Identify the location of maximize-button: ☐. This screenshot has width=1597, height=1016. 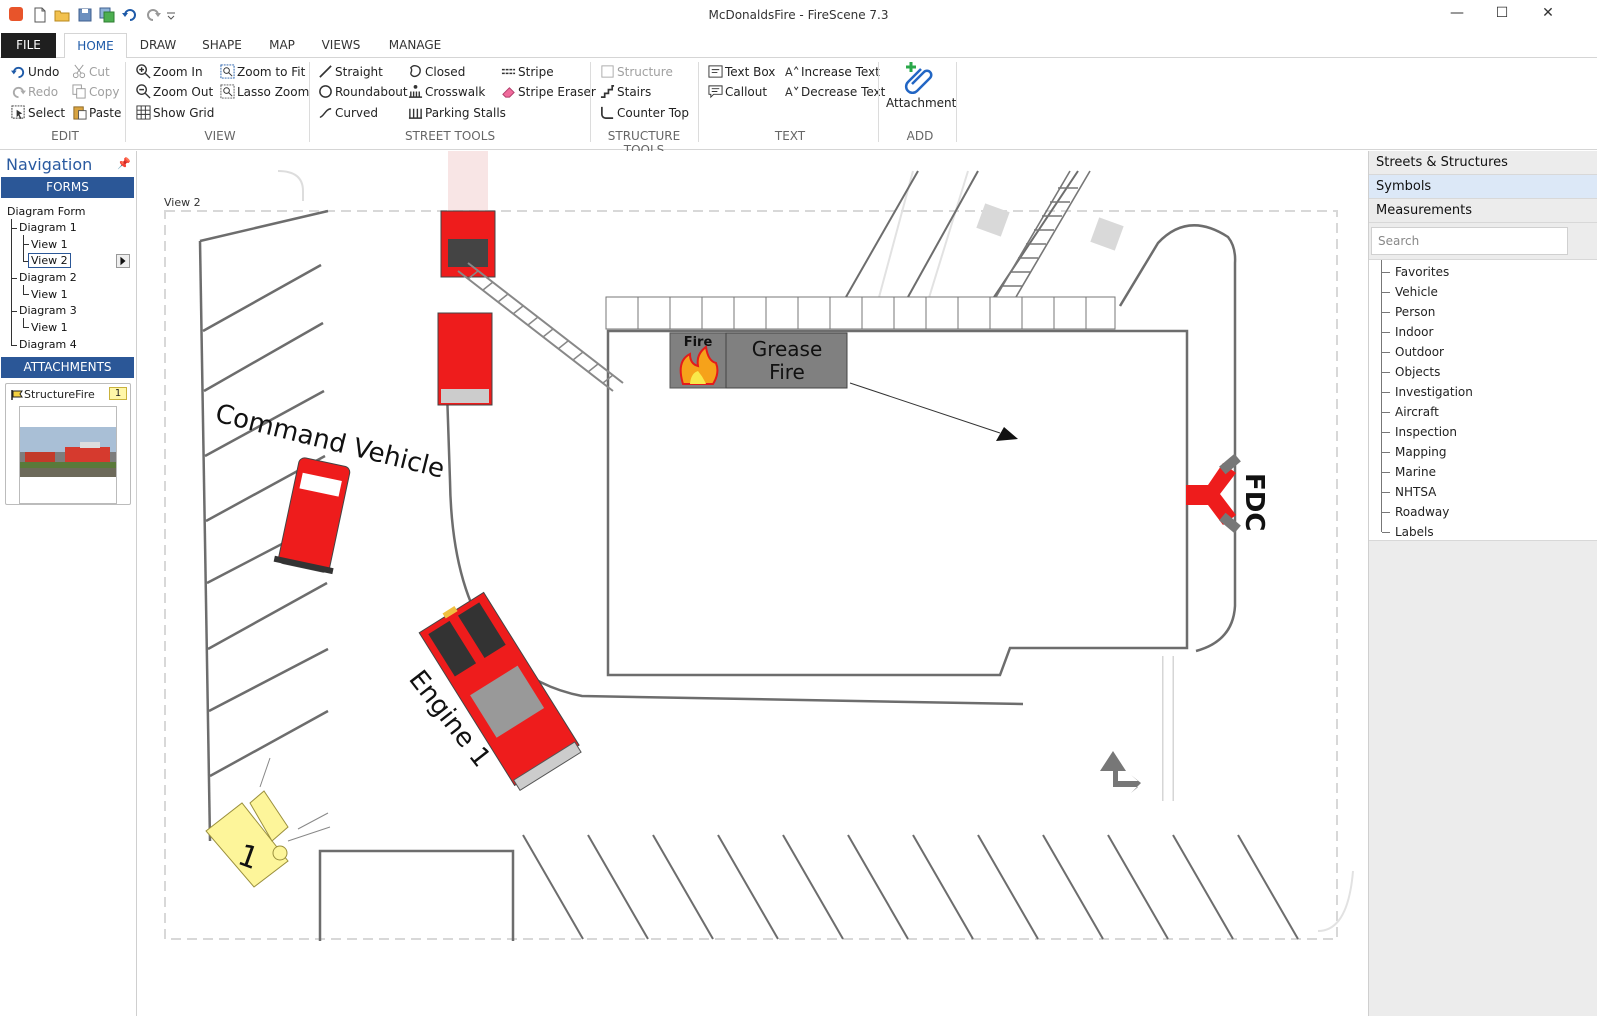
(1502, 15).